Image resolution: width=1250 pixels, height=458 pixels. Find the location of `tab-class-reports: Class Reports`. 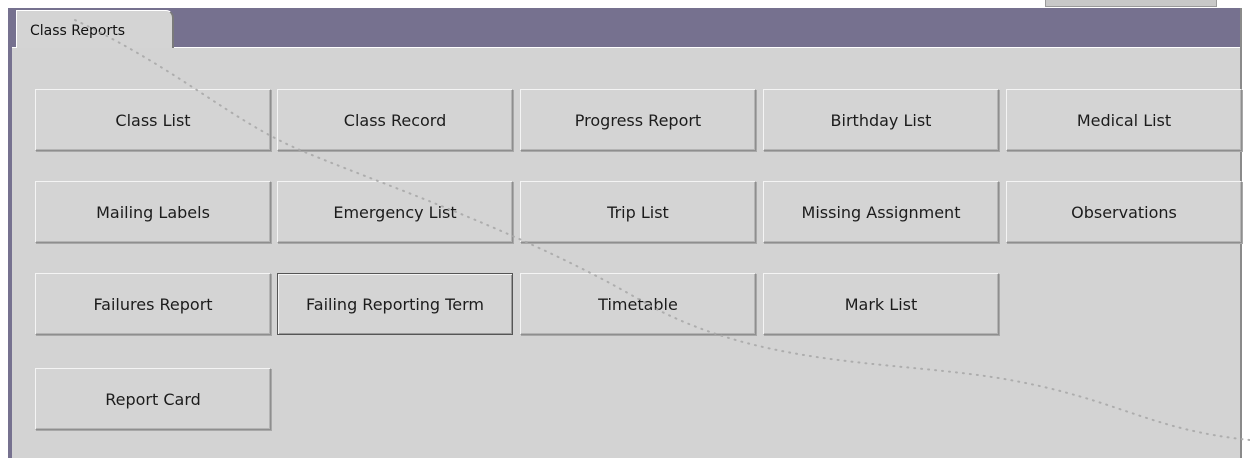

tab-class-reports: Class Reports is located at coordinates (95, 29).